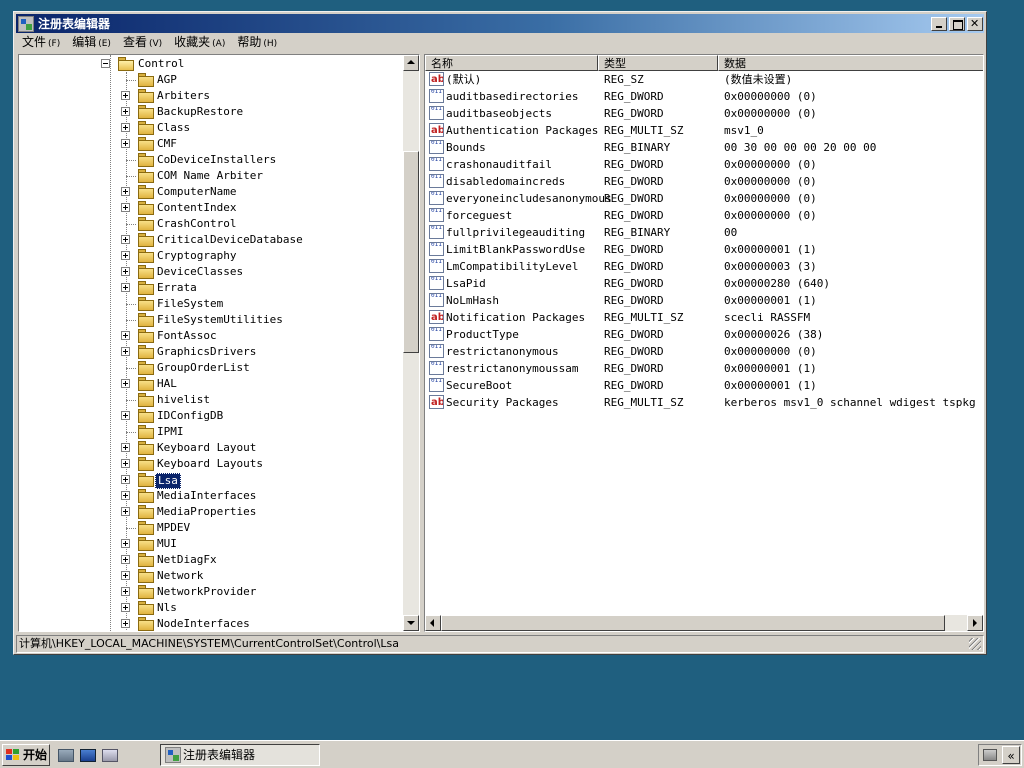  I want to click on tree-scroll-thumb, so click(411, 252).